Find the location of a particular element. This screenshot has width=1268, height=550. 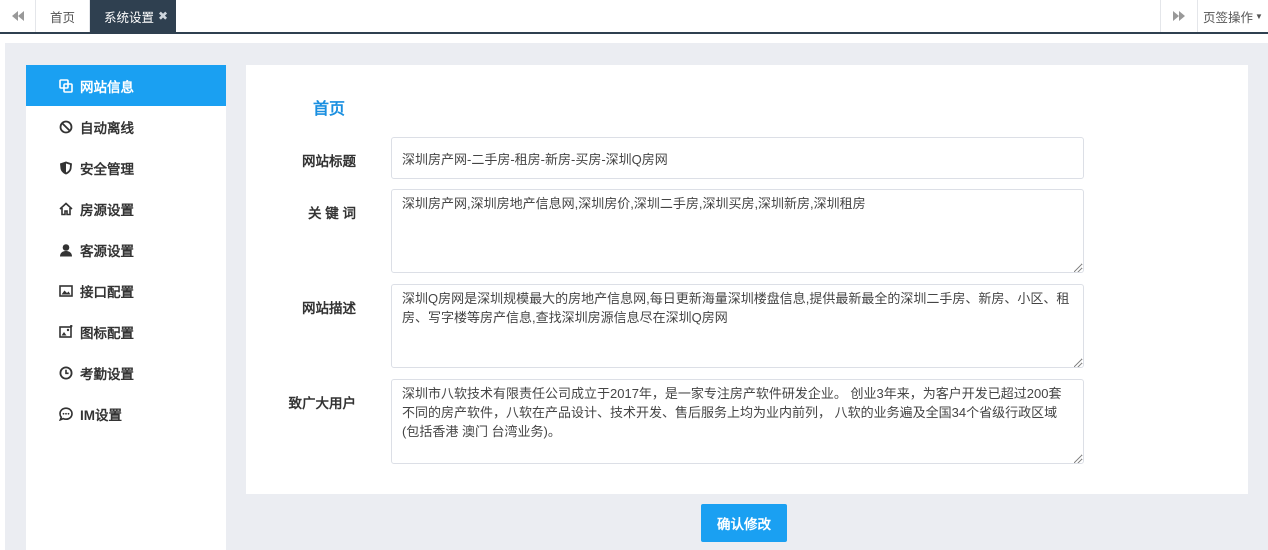

sidebar-item-website-info: 网站信息 is located at coordinates (126, 85).